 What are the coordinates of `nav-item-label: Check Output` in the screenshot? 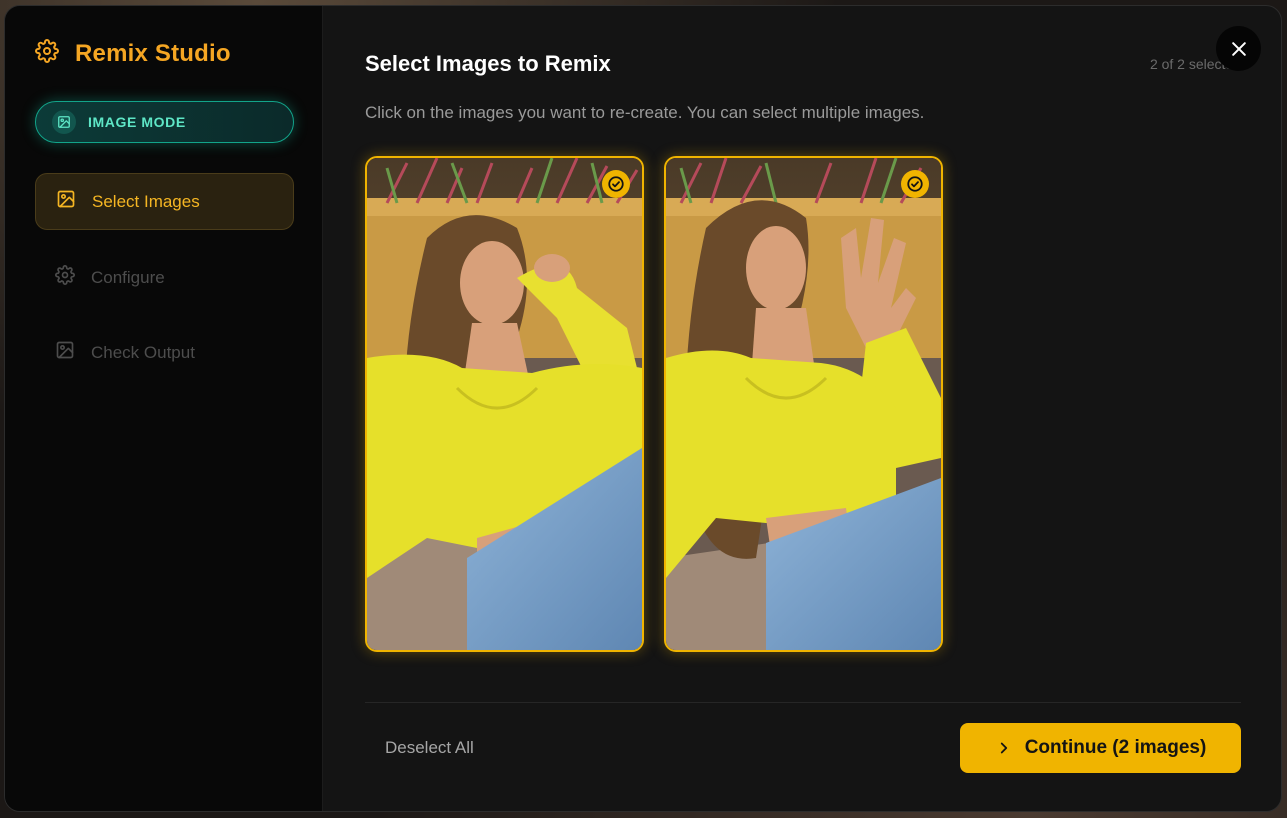 It's located at (143, 352).